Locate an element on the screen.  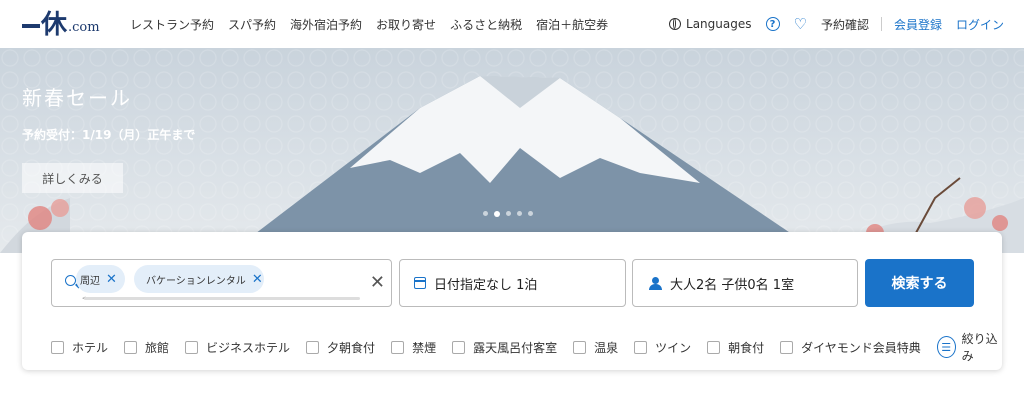
filter-open-air-bath: 露天風呂付客室 is located at coordinates (504, 347).